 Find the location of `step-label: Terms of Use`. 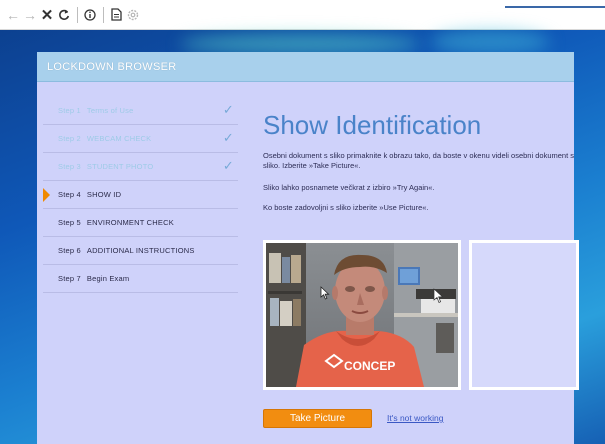

step-label: Terms of Use is located at coordinates (110, 110).